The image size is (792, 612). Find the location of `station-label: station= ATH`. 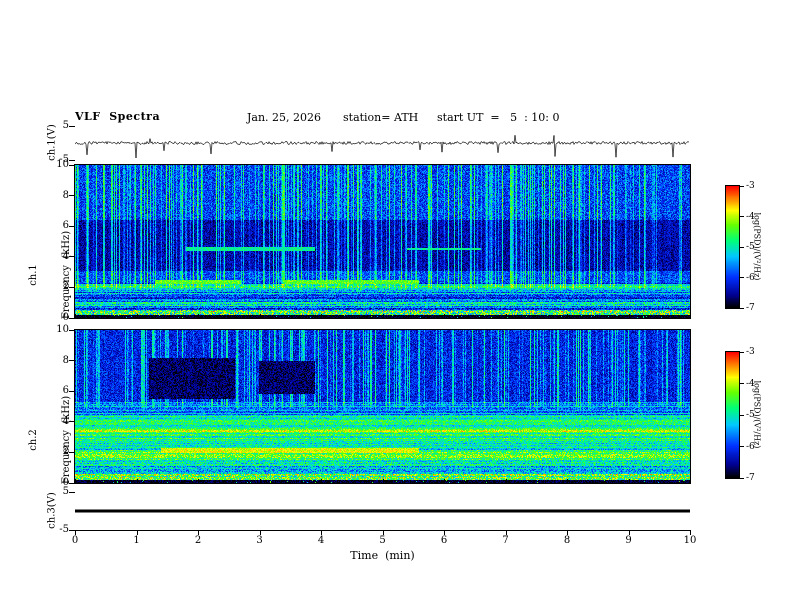

station-label: station= ATH is located at coordinates (381, 117).